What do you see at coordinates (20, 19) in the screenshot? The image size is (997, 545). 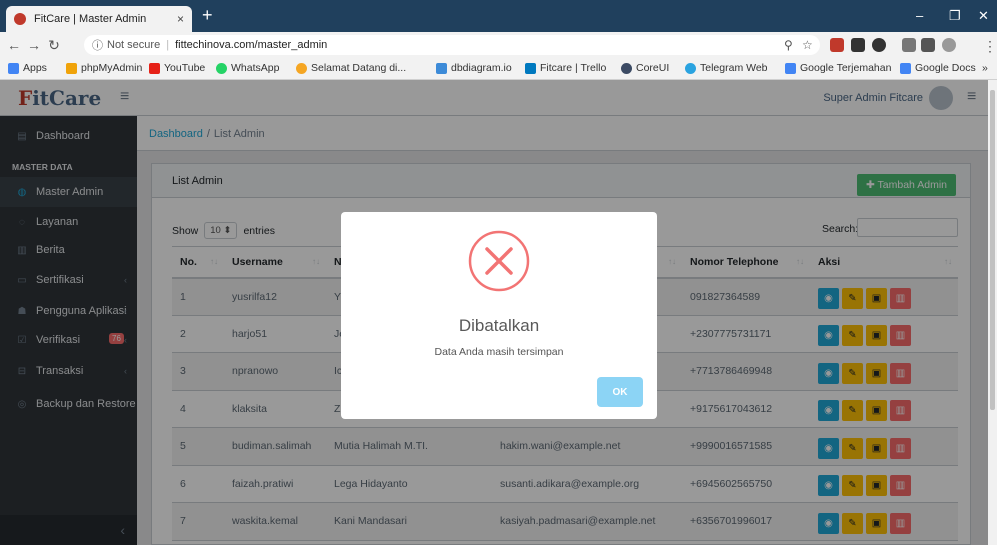 I see `fitcare-favicon-icon` at bounding box center [20, 19].